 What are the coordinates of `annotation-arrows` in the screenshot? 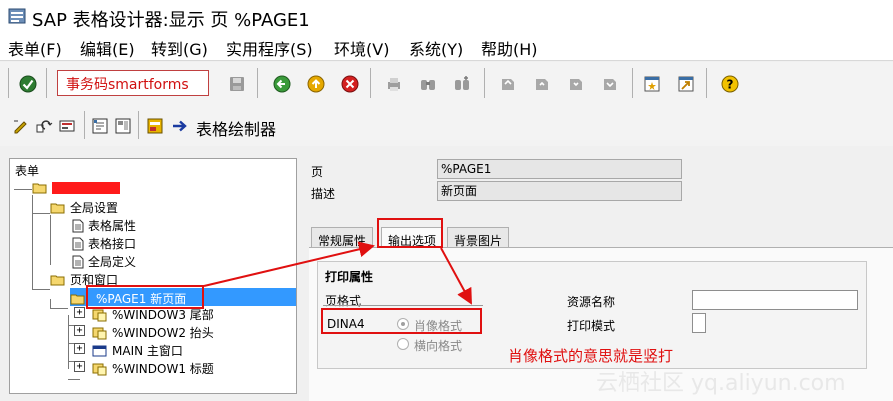 It's located at (337, 273).